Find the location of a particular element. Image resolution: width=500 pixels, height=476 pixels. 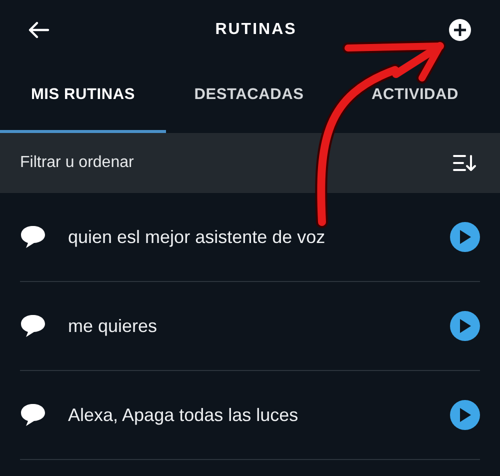

routine-name: Alexa, Apaga todas las luces is located at coordinates (259, 415).